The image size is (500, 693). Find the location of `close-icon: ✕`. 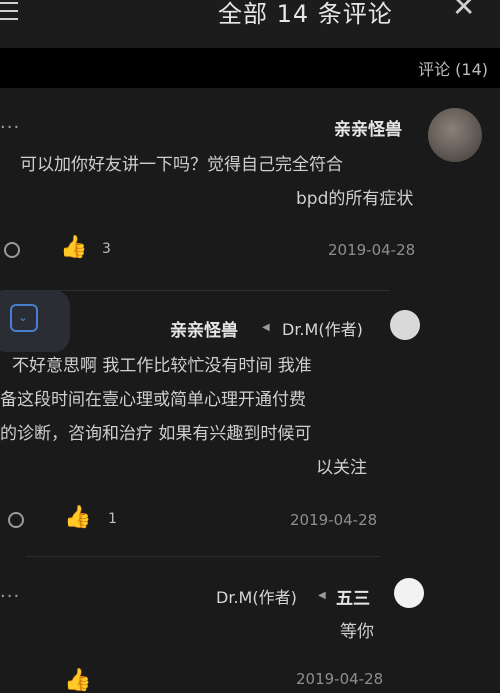

close-icon: ✕ is located at coordinates (463, 11).